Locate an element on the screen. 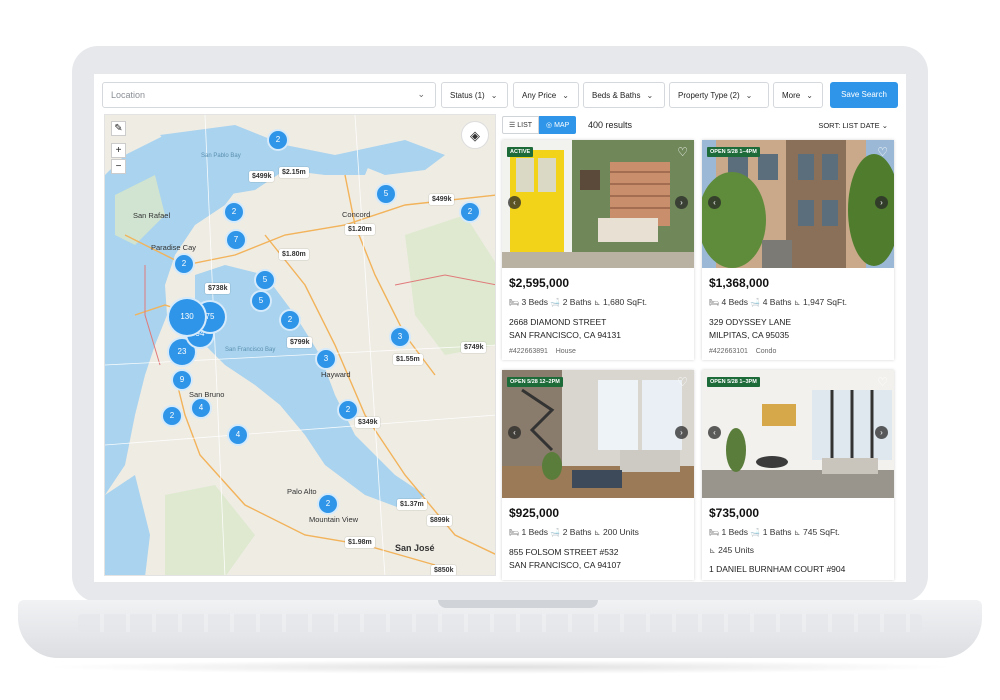 Image resolution: width=1000 pixels, height=700 pixels. map-cluster-marker: 9 is located at coordinates (182, 380).